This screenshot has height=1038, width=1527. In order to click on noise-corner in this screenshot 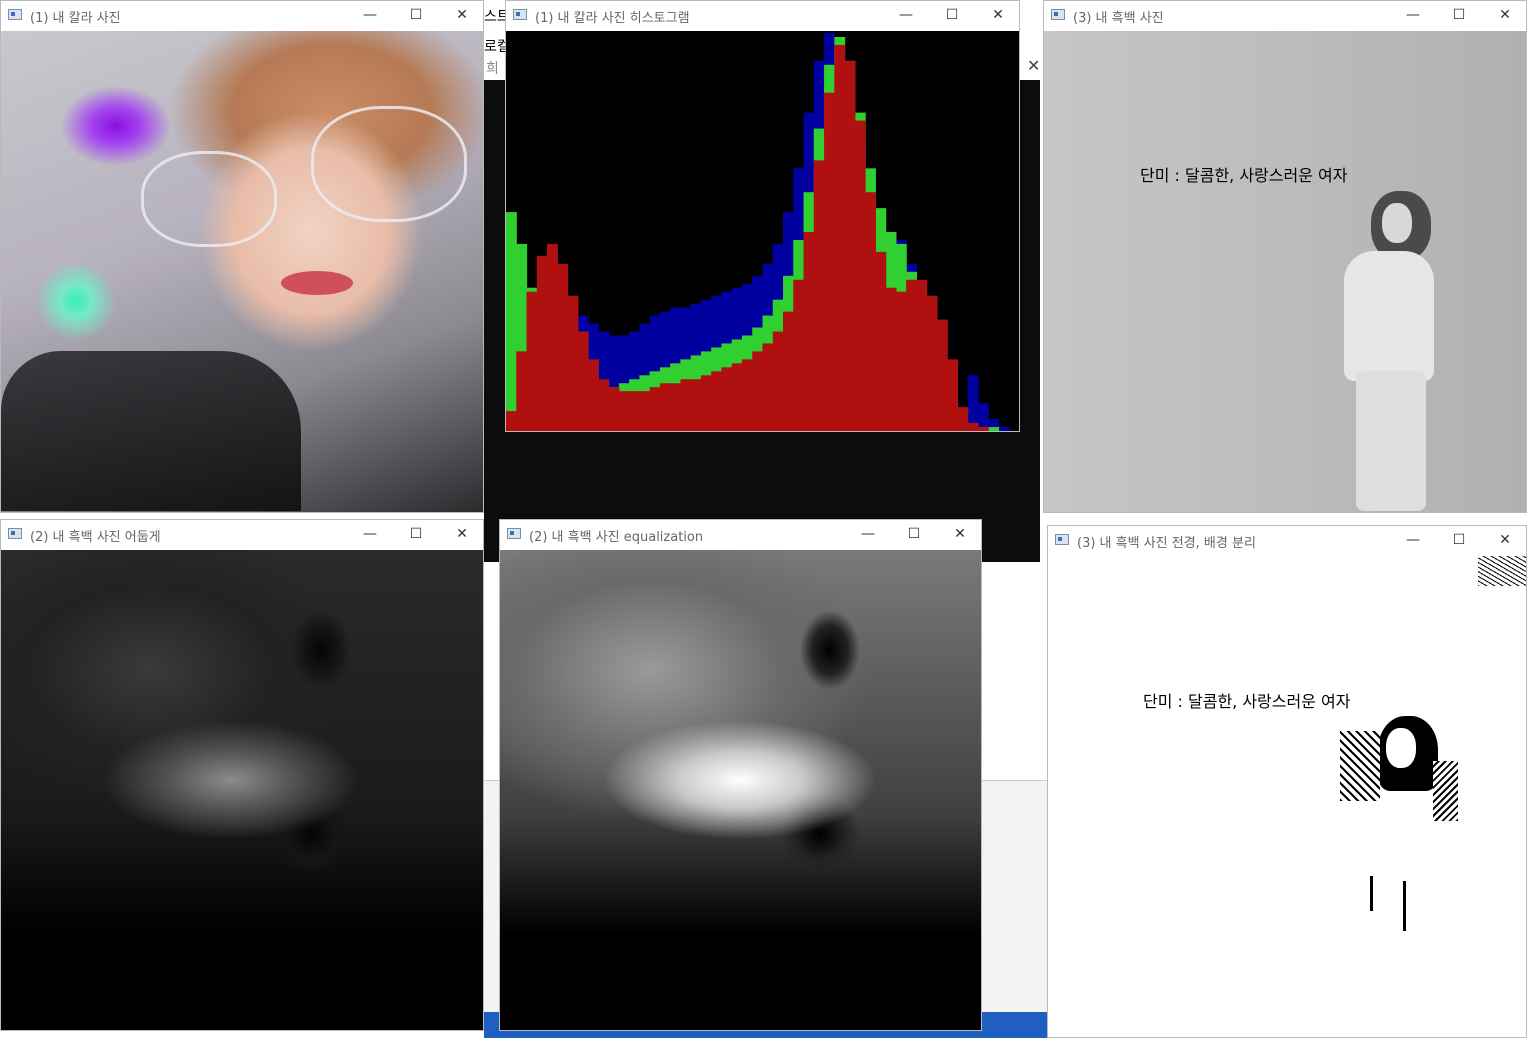, I will do `click(1502, 571)`.